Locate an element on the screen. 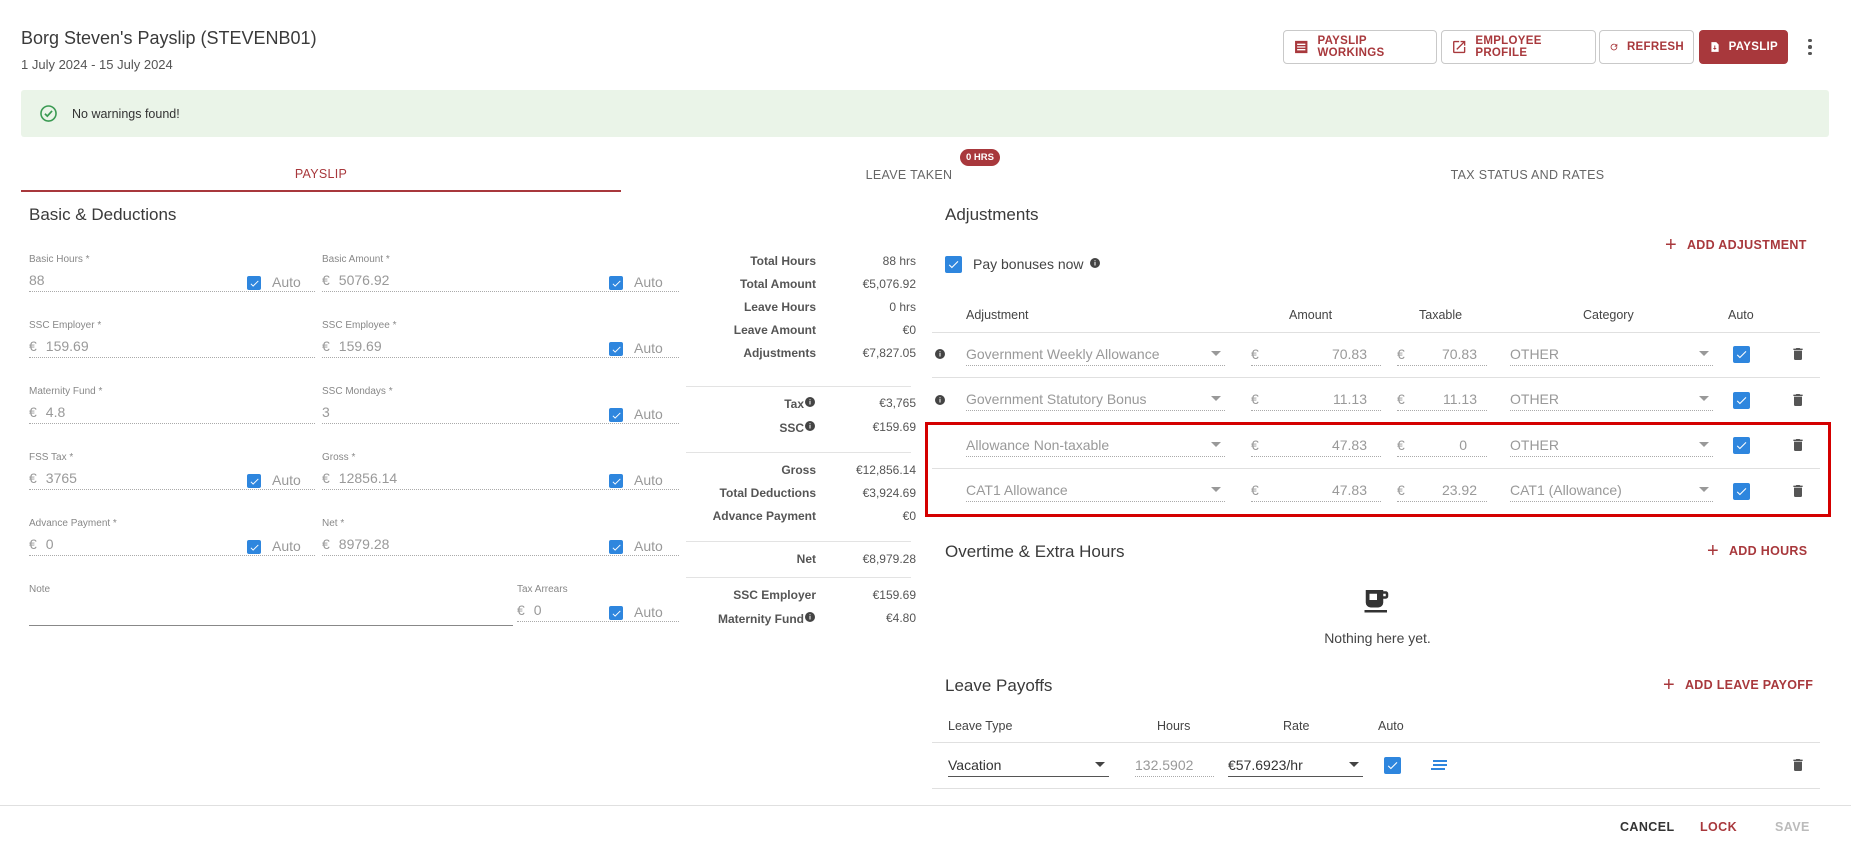 The height and width of the screenshot is (850, 1851). maternity-fund-input: €4.8 is located at coordinates (172, 413).